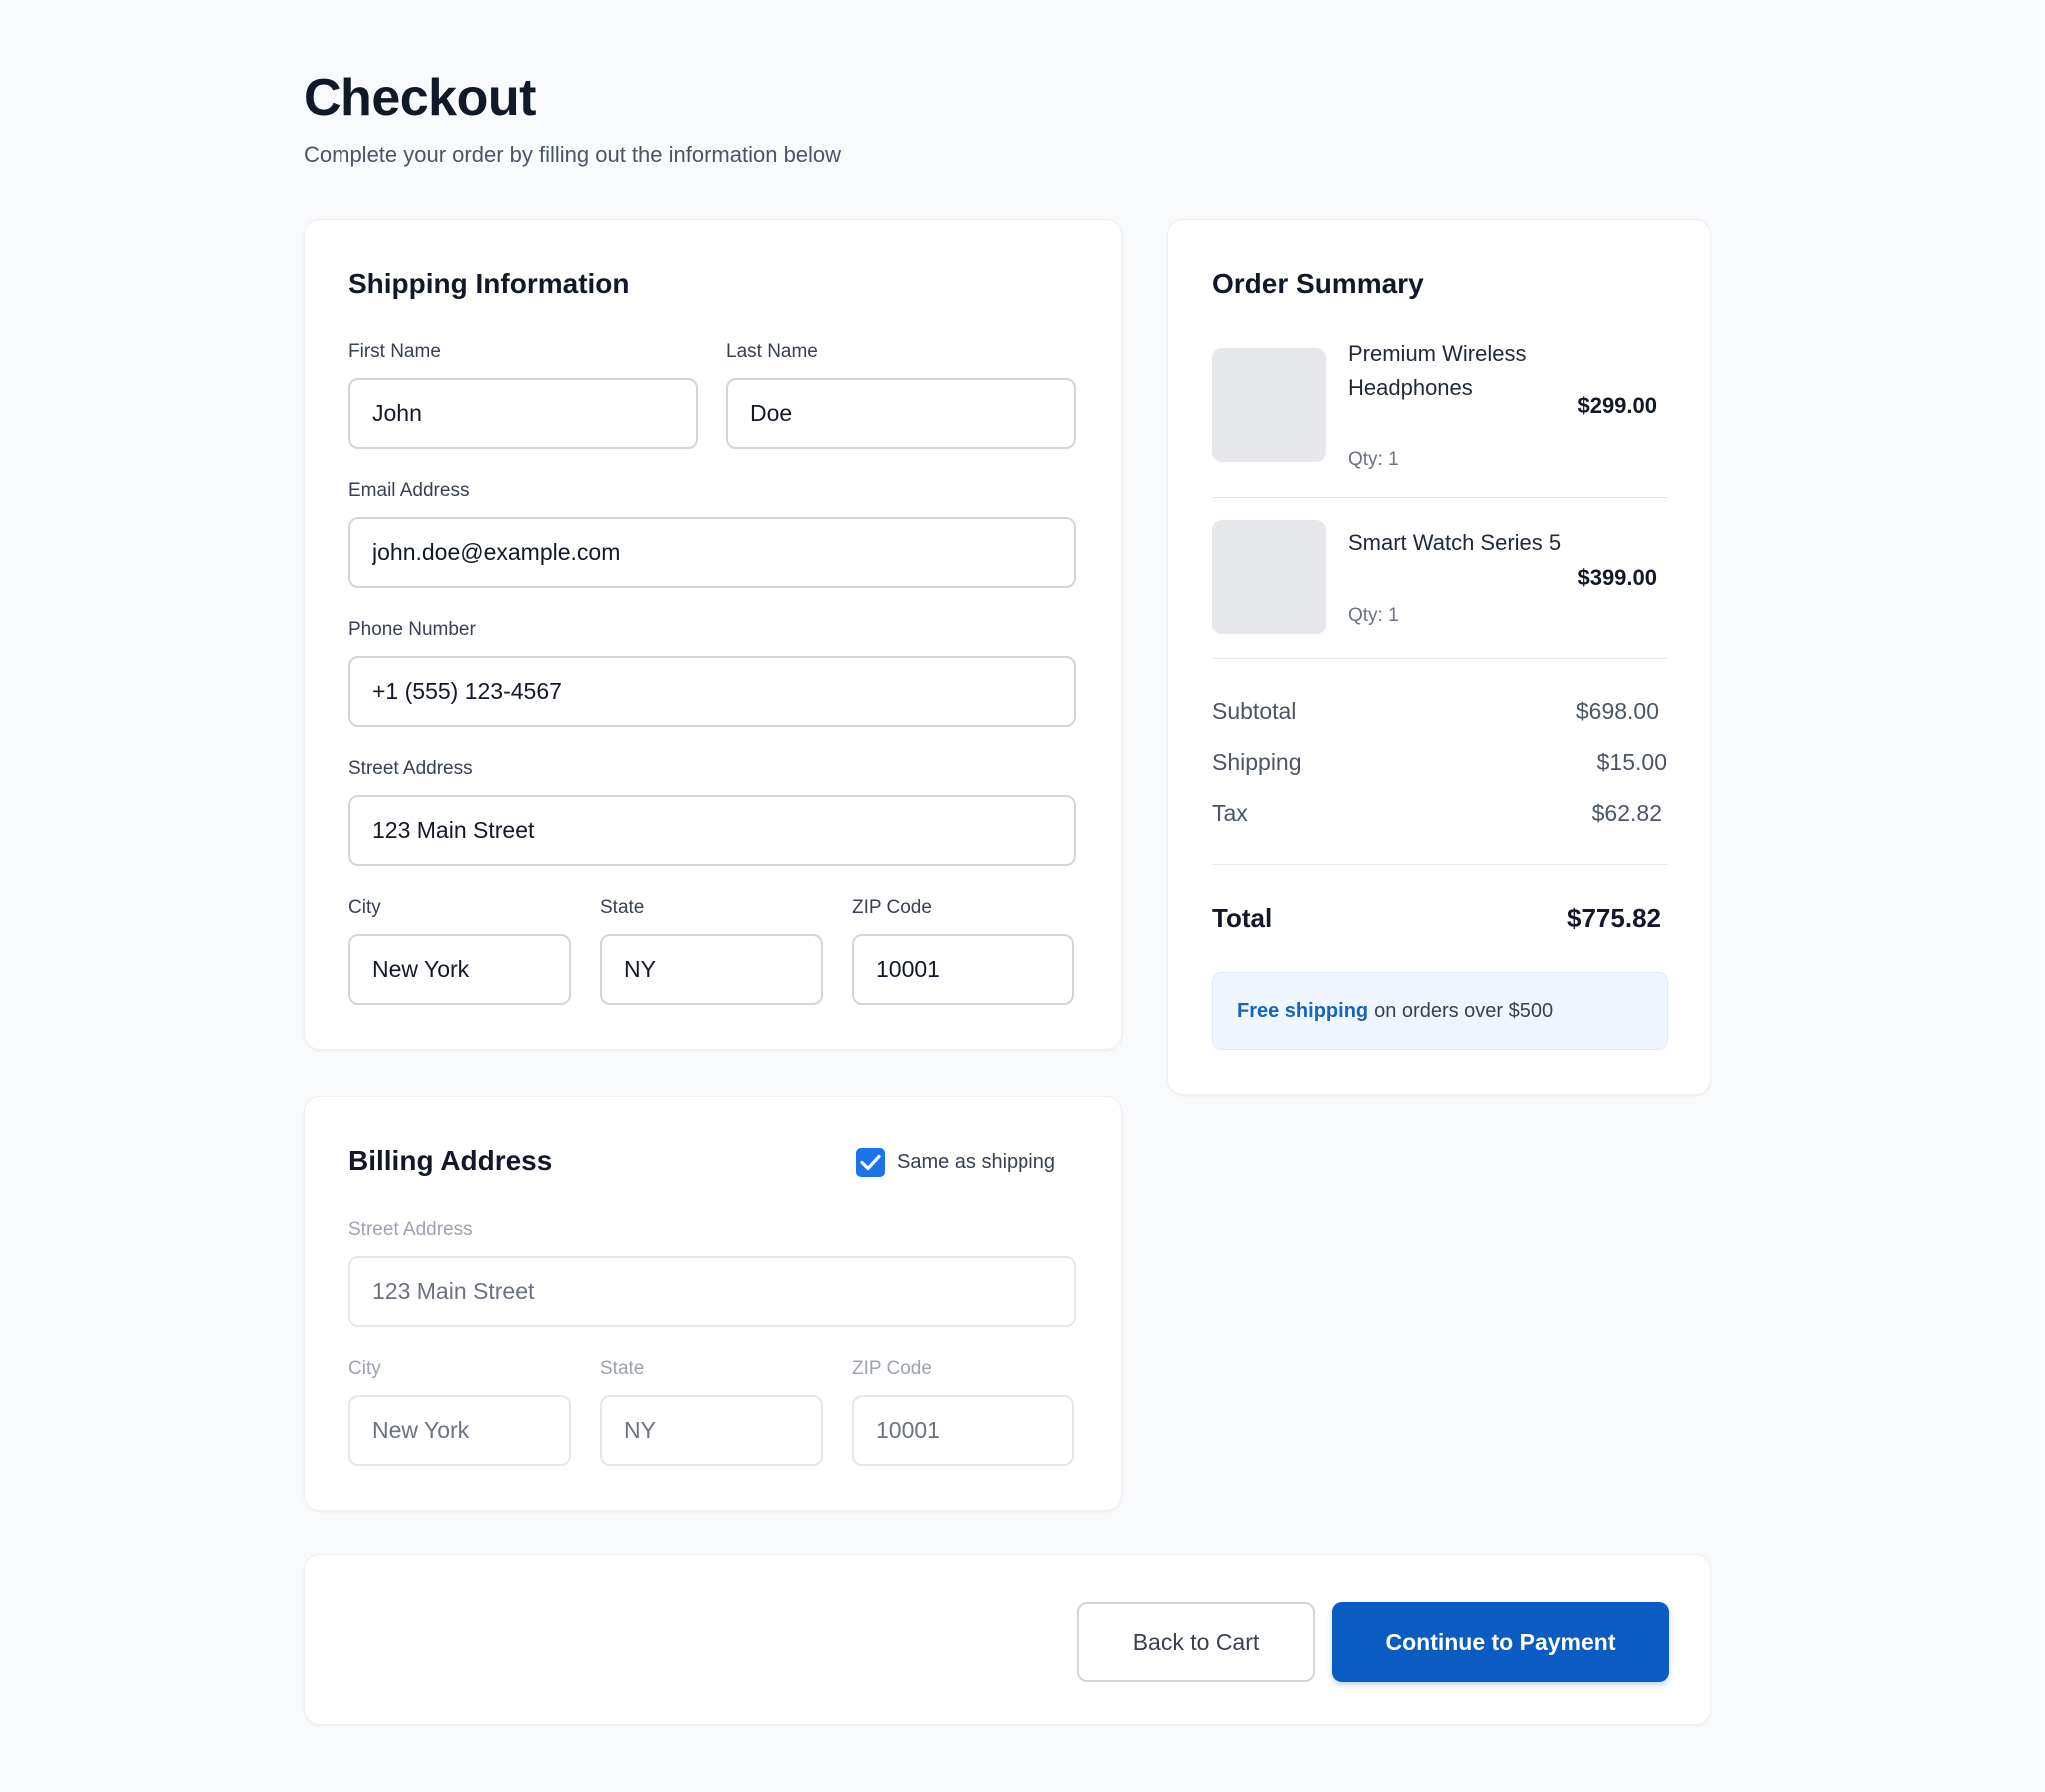 The height and width of the screenshot is (1792, 2045). What do you see at coordinates (1455, 542) in the screenshot?
I see `item-name: Smart Watch Series 5` at bounding box center [1455, 542].